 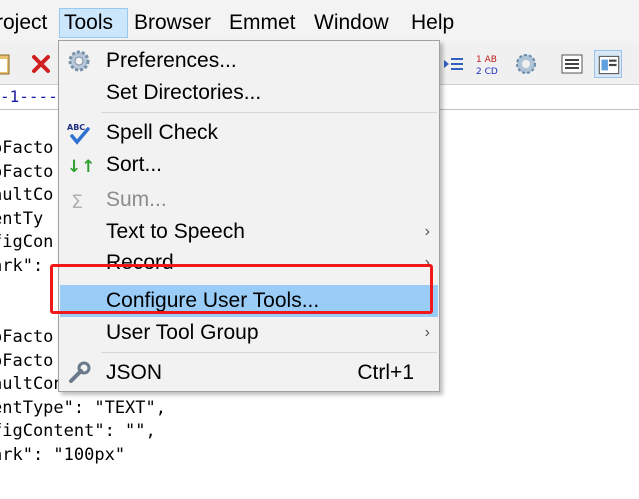 I want to click on sort-toolbar-bottom-text: 2 CD, so click(x=487, y=72).